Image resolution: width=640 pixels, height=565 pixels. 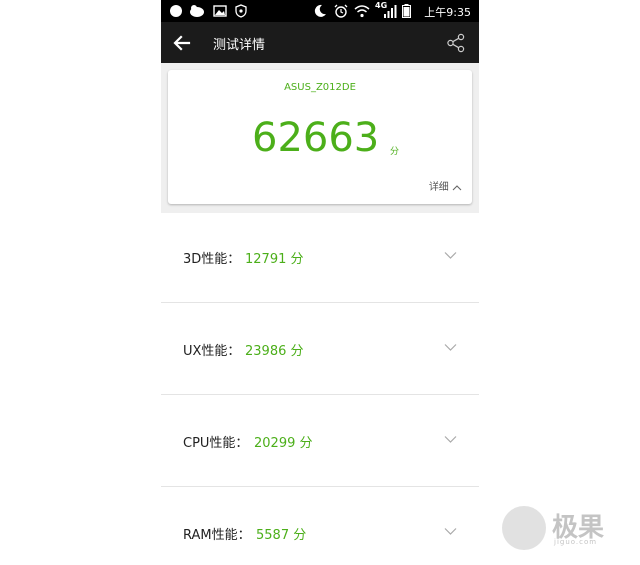 What do you see at coordinates (341, 11) in the screenshot?
I see `alarm-icon` at bounding box center [341, 11].